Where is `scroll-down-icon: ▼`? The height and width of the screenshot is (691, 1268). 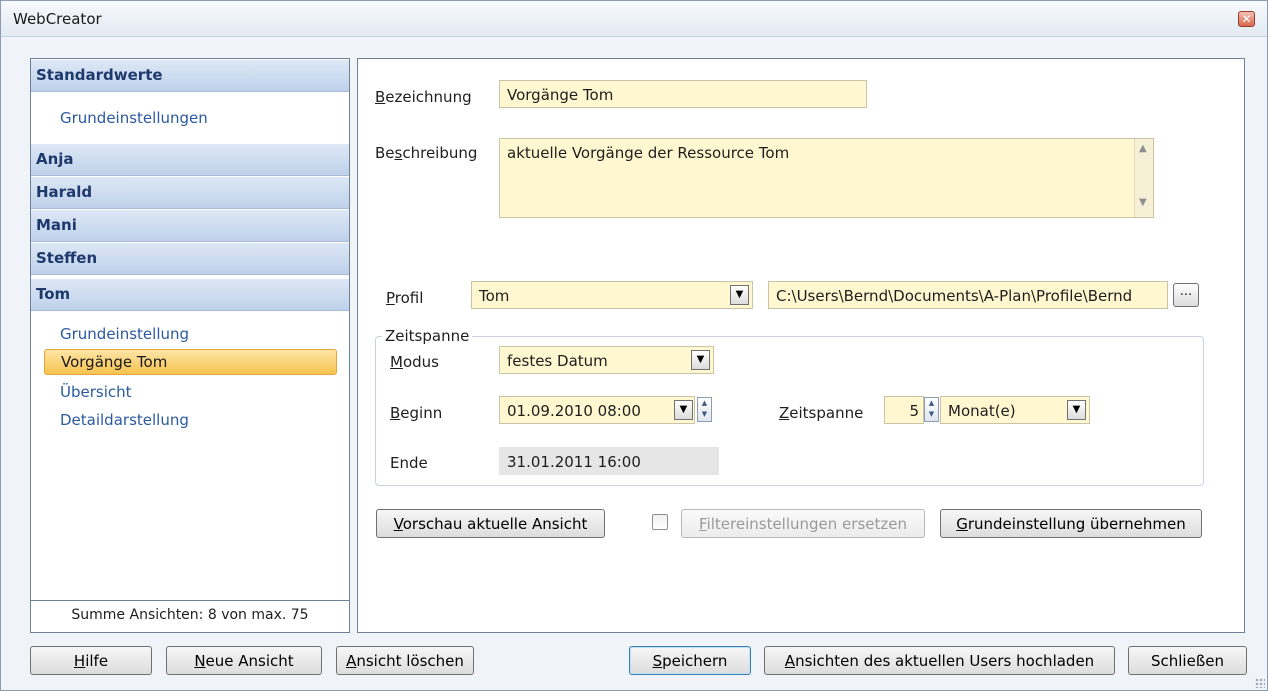 scroll-down-icon: ▼ is located at coordinates (1143, 202).